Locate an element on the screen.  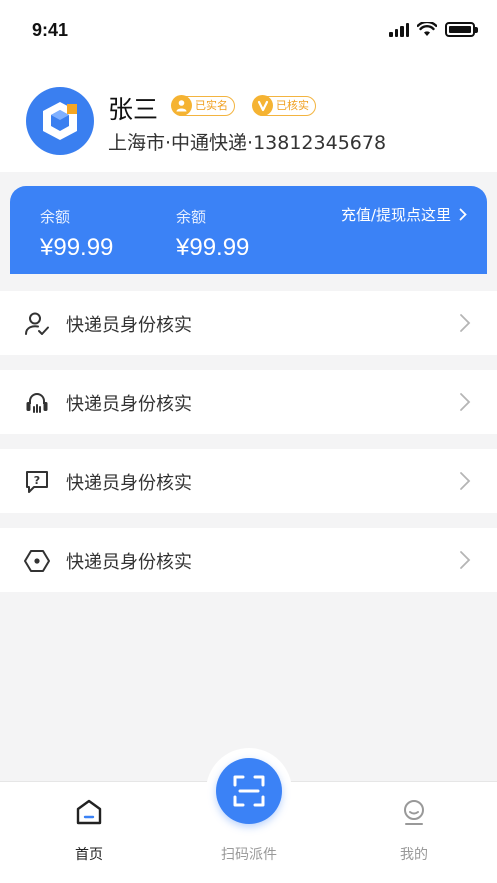
user-verified-icon is located at coordinates (181, 105).